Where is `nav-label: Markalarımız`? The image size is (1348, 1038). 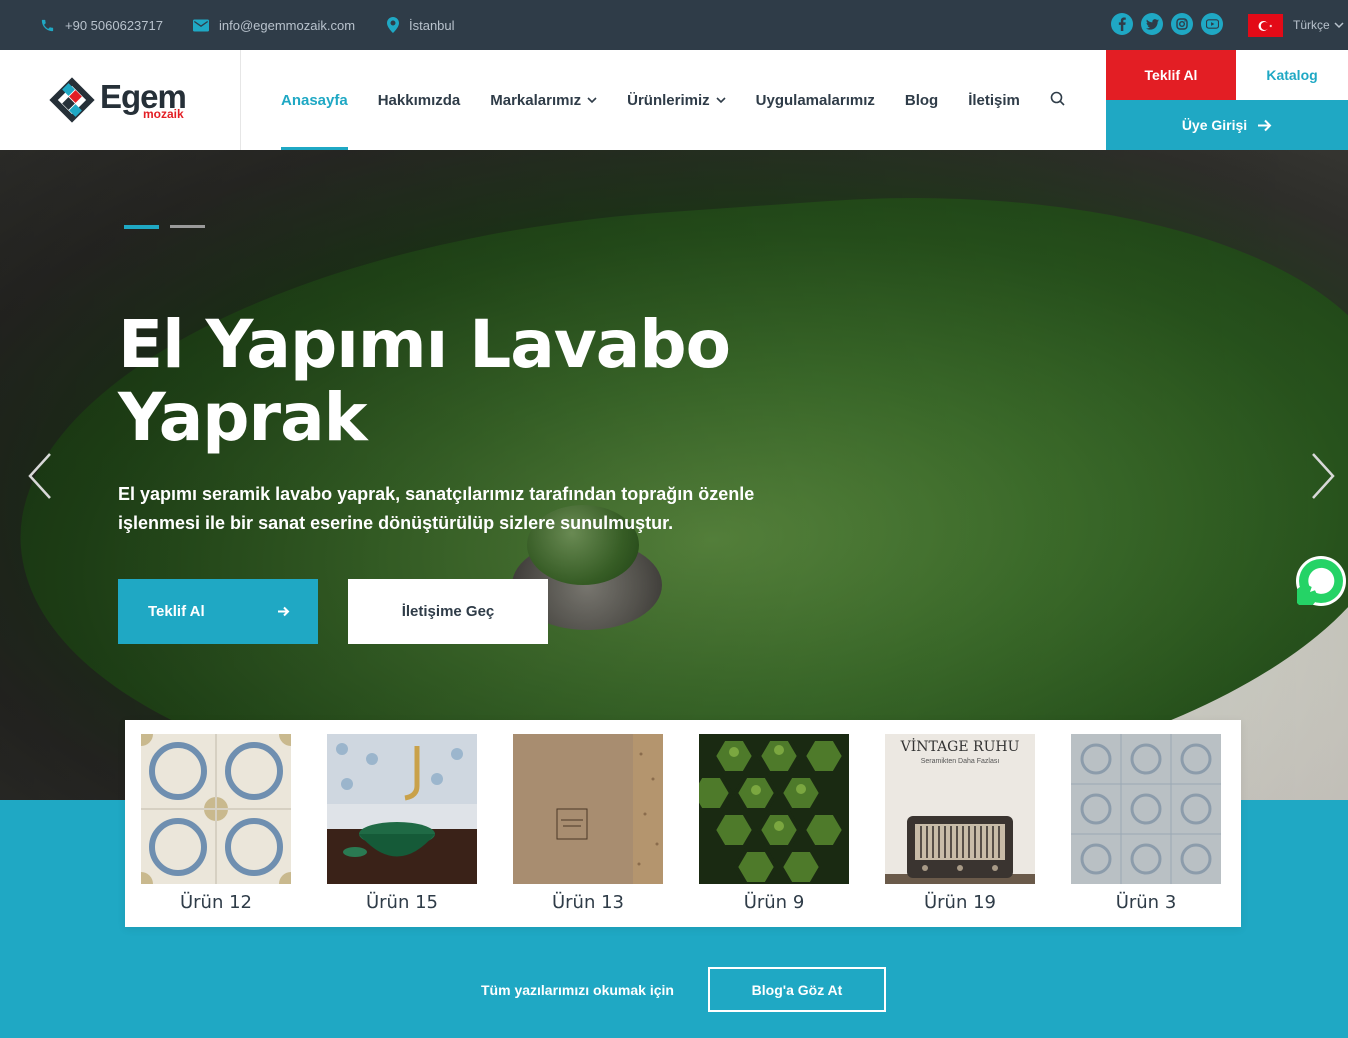
nav-label: Markalarımız is located at coordinates (536, 100).